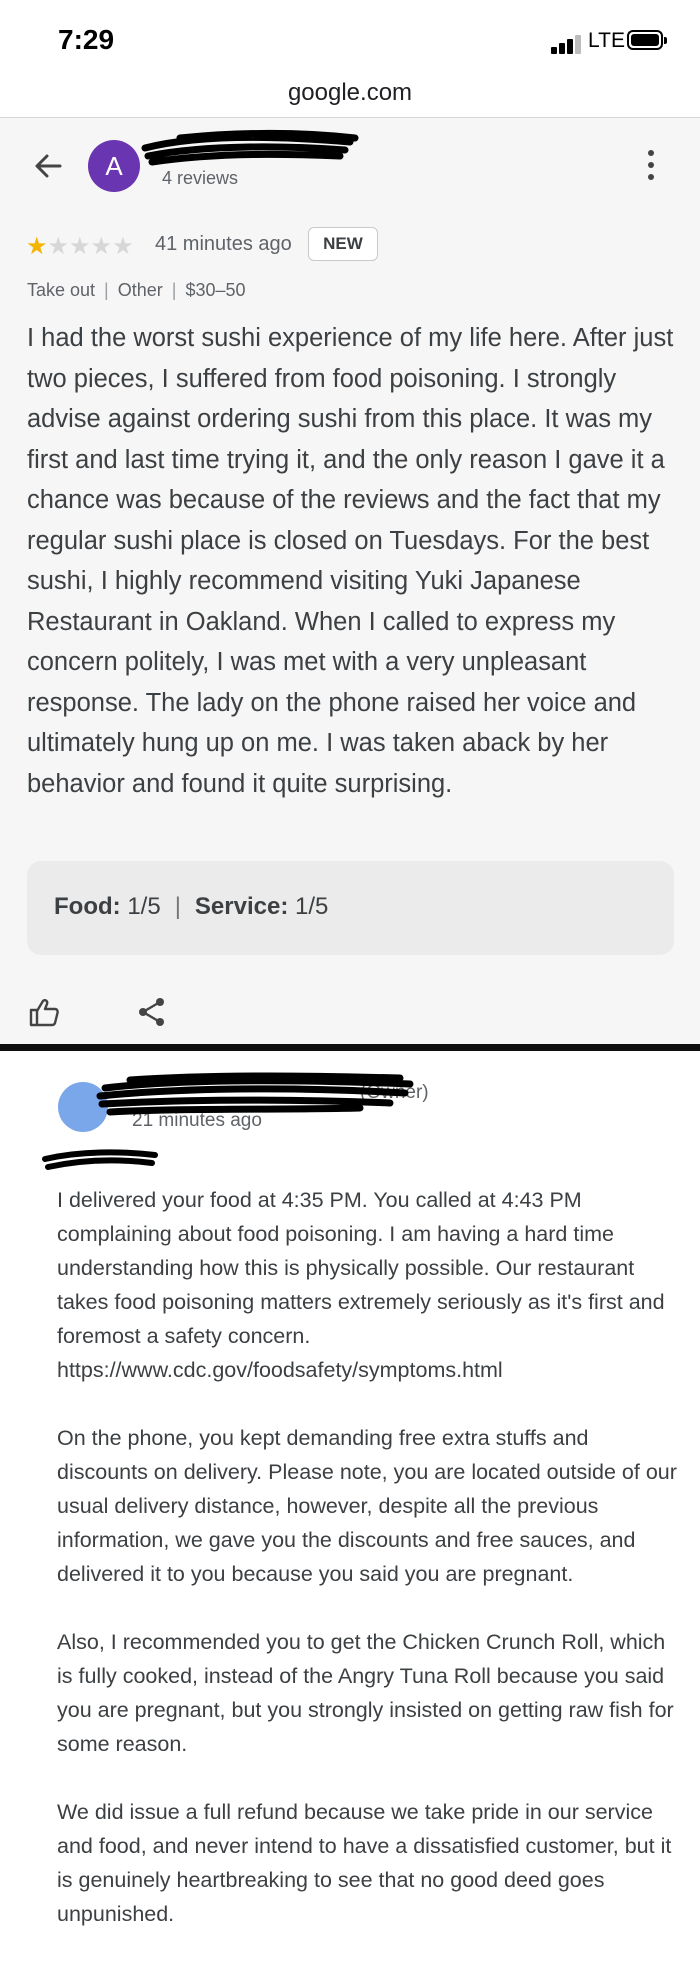  What do you see at coordinates (241, 906) in the screenshot?
I see `service-label: Service:` at bounding box center [241, 906].